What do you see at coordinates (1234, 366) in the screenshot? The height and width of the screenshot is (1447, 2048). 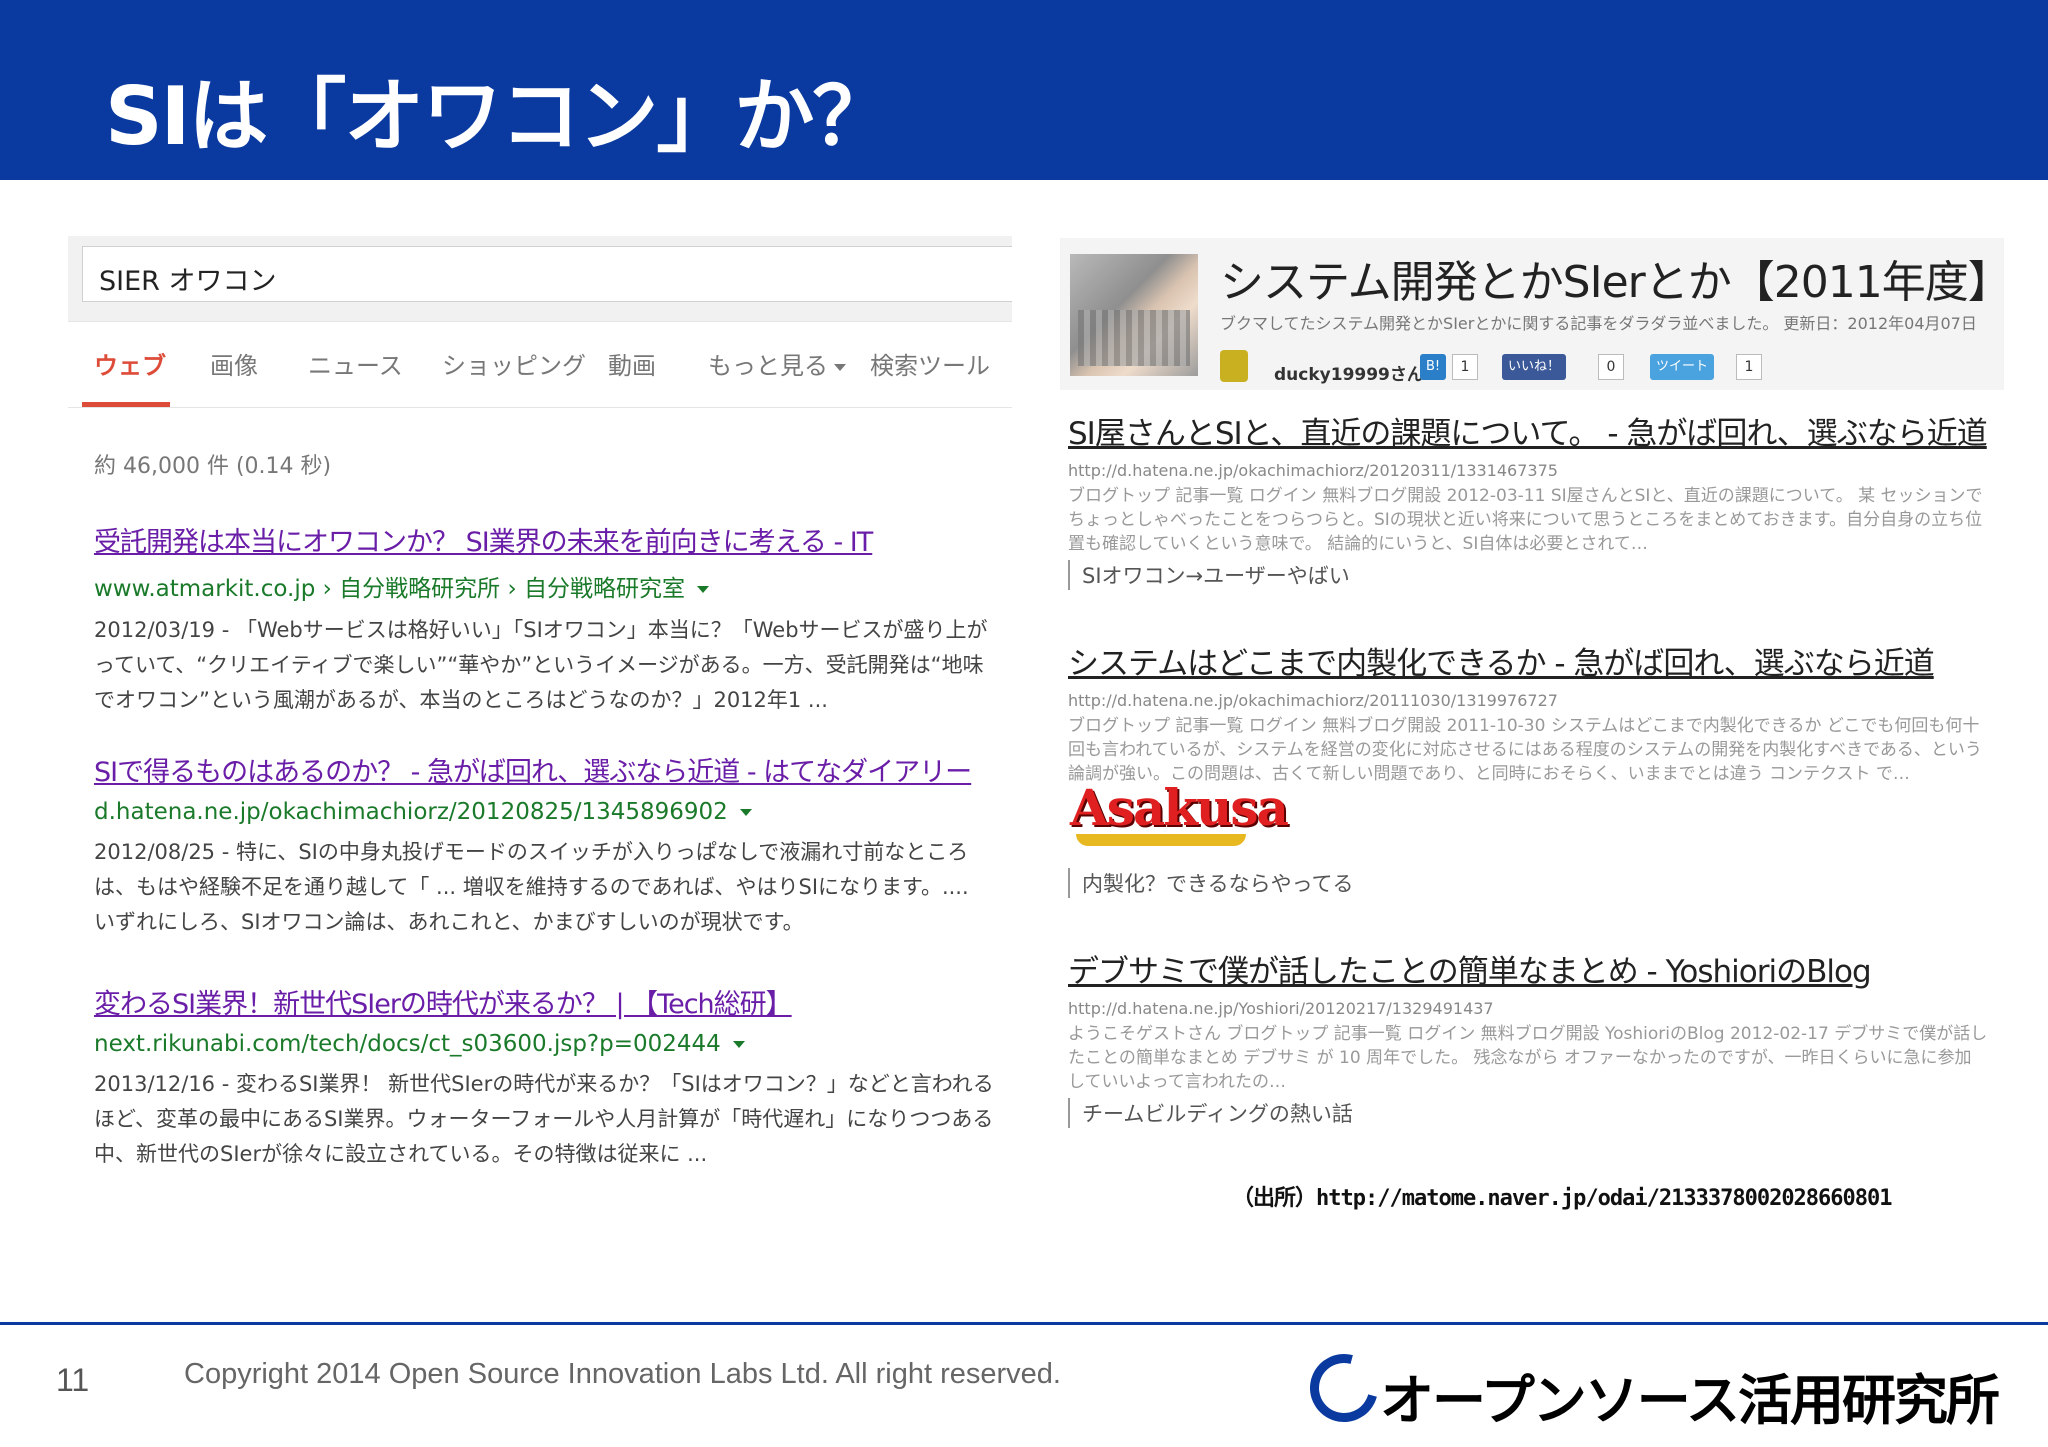 I see `user-avatar` at bounding box center [1234, 366].